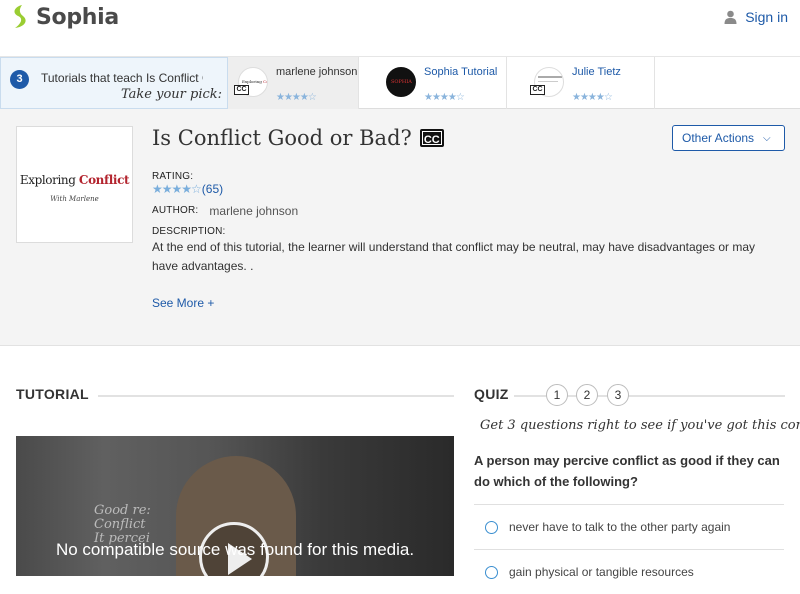 The height and width of the screenshot is (594, 800). Describe the element at coordinates (212, 189) in the screenshot. I see `rating-count: (65)` at that location.